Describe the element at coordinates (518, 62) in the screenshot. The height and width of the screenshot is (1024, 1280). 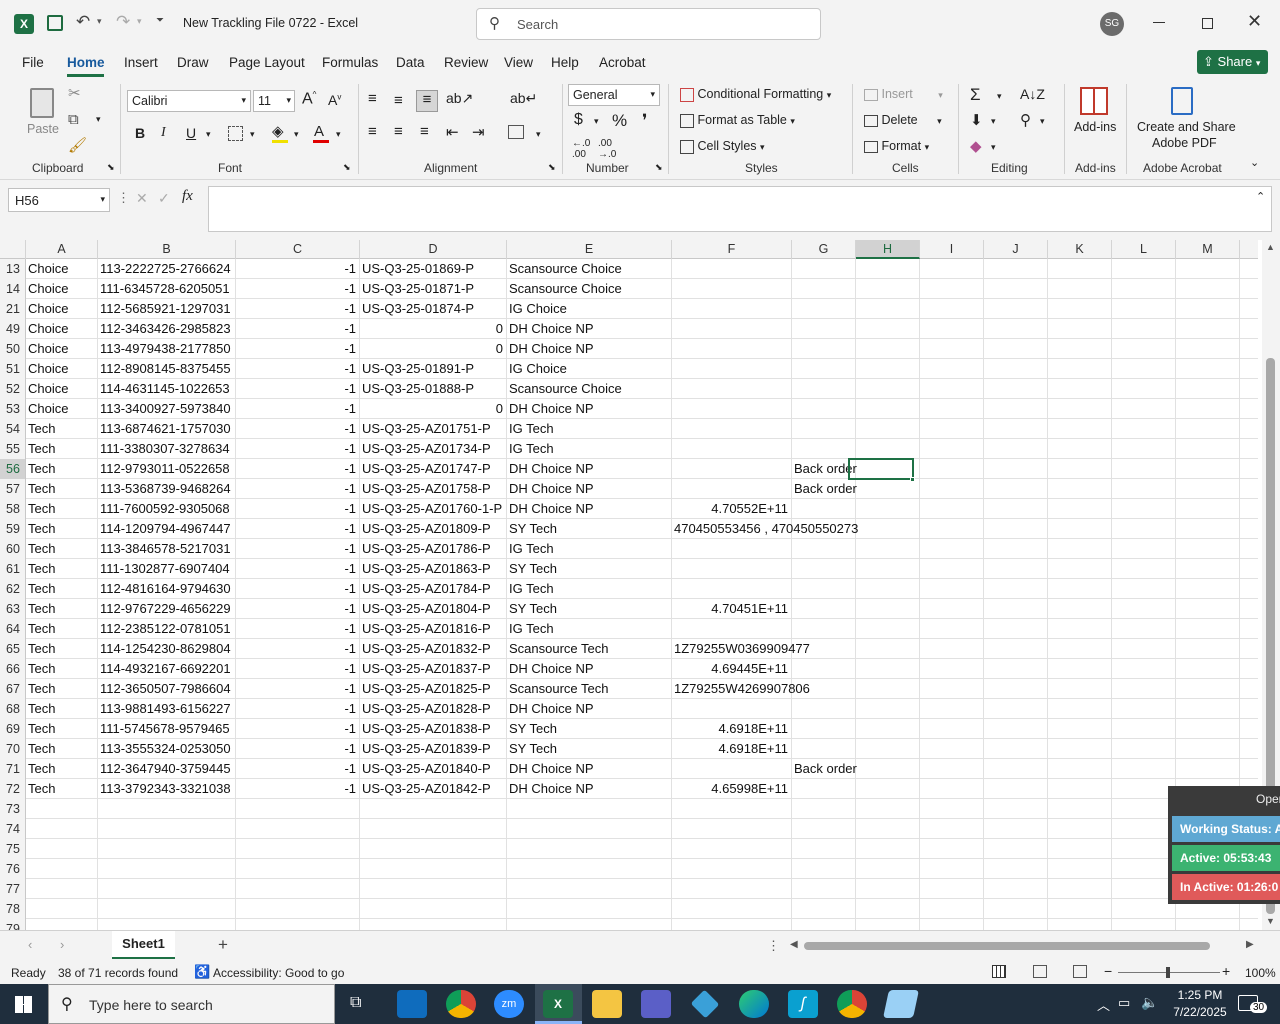
I see `tab-view: View` at that location.